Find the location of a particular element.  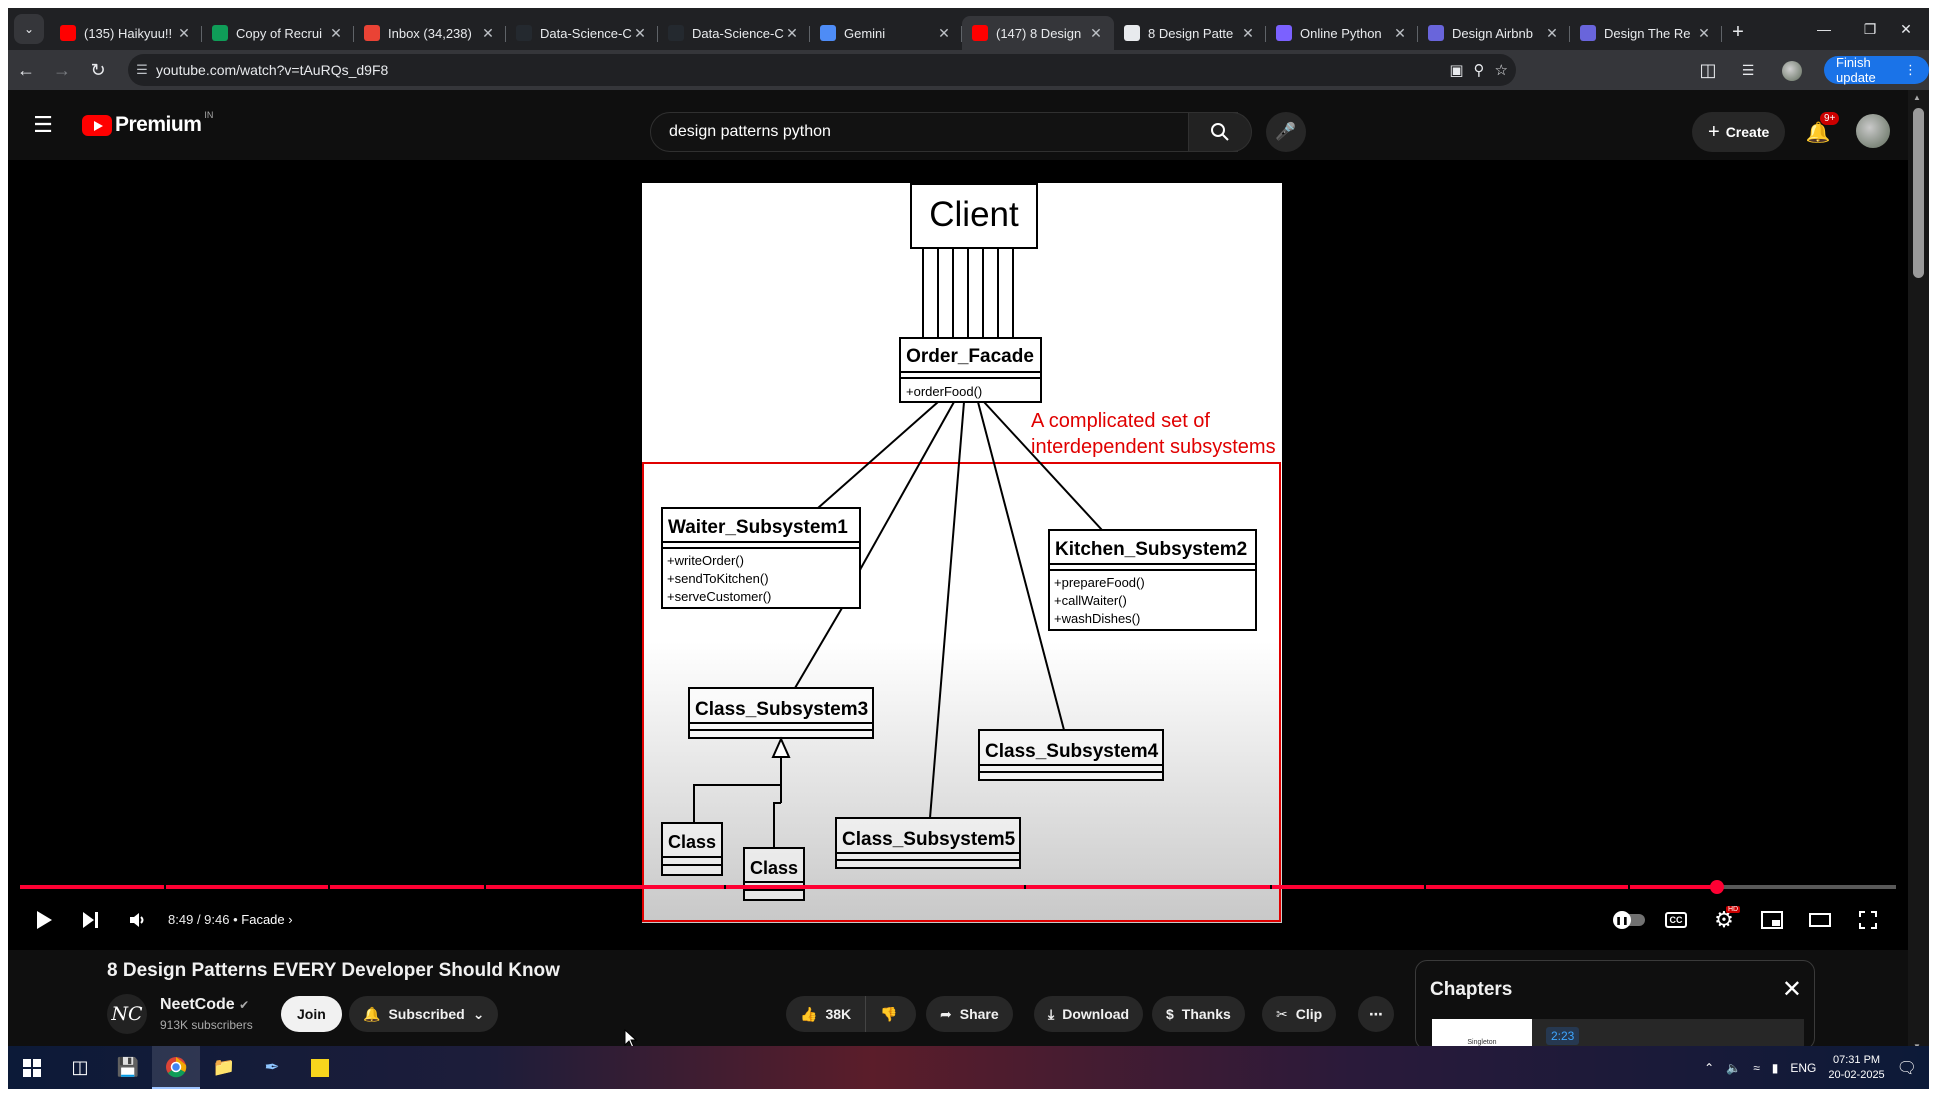

kitchen-method-3: +washDishes() is located at coordinates (1097, 618).